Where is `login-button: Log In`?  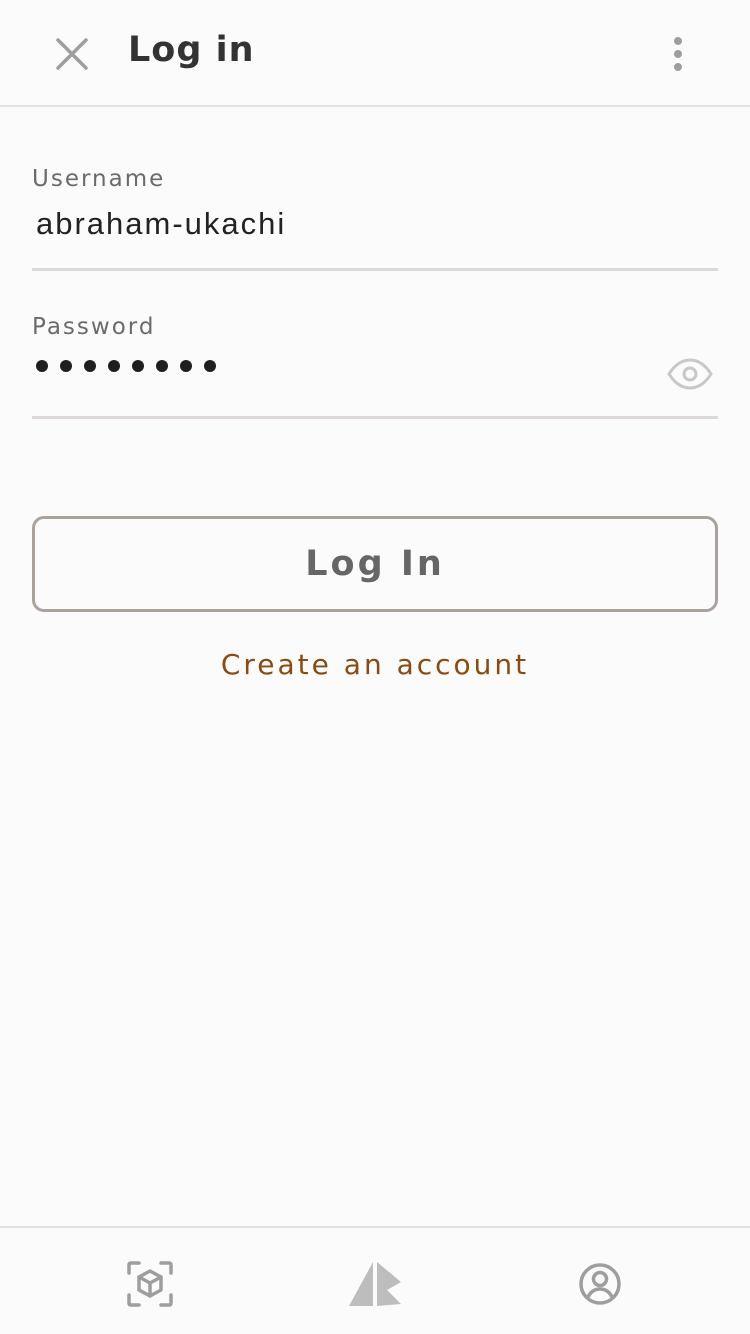 login-button: Log In is located at coordinates (375, 564).